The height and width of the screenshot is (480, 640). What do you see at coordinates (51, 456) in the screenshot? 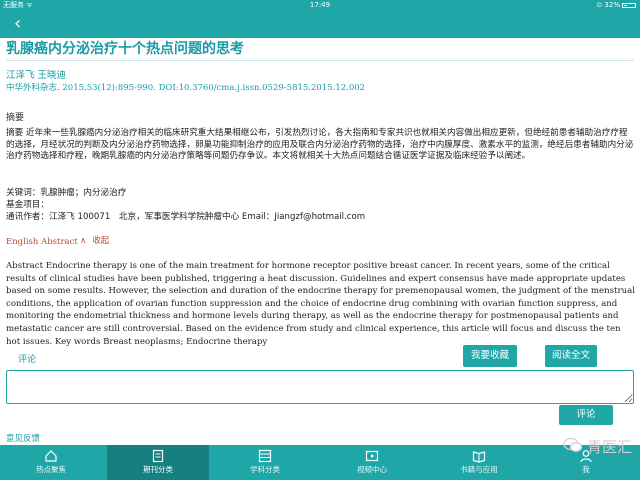
I see `home-icon` at bounding box center [51, 456].